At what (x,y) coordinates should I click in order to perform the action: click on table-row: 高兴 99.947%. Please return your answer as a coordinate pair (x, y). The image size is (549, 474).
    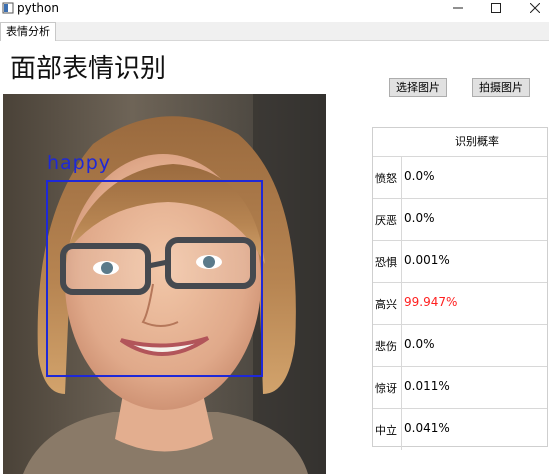
    Looking at the image, I should click on (460, 303).